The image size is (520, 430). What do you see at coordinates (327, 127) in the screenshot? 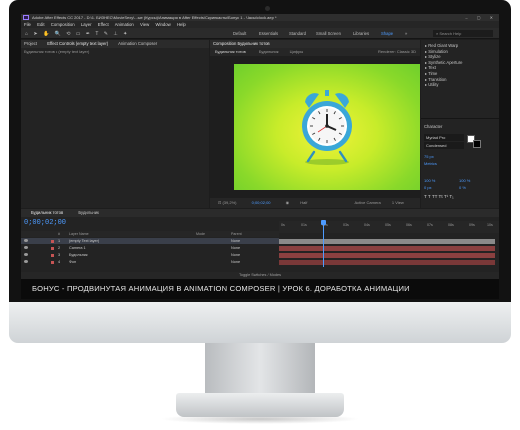
I see `composition-canvas` at bounding box center [327, 127].